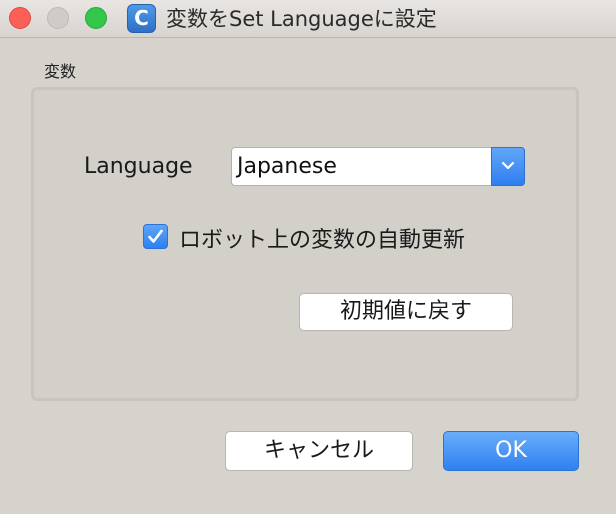  I want to click on language-select: Japanese, so click(378, 166).